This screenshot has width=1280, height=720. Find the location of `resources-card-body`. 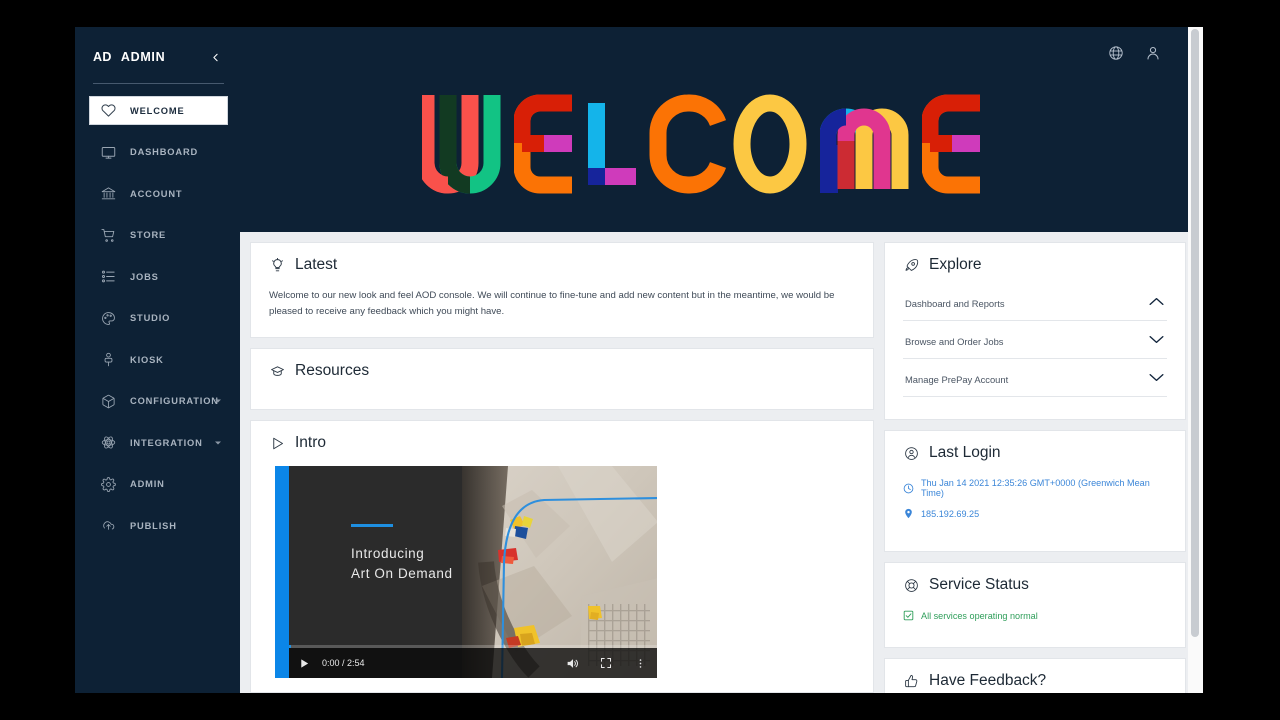

resources-card-body is located at coordinates (562, 394).